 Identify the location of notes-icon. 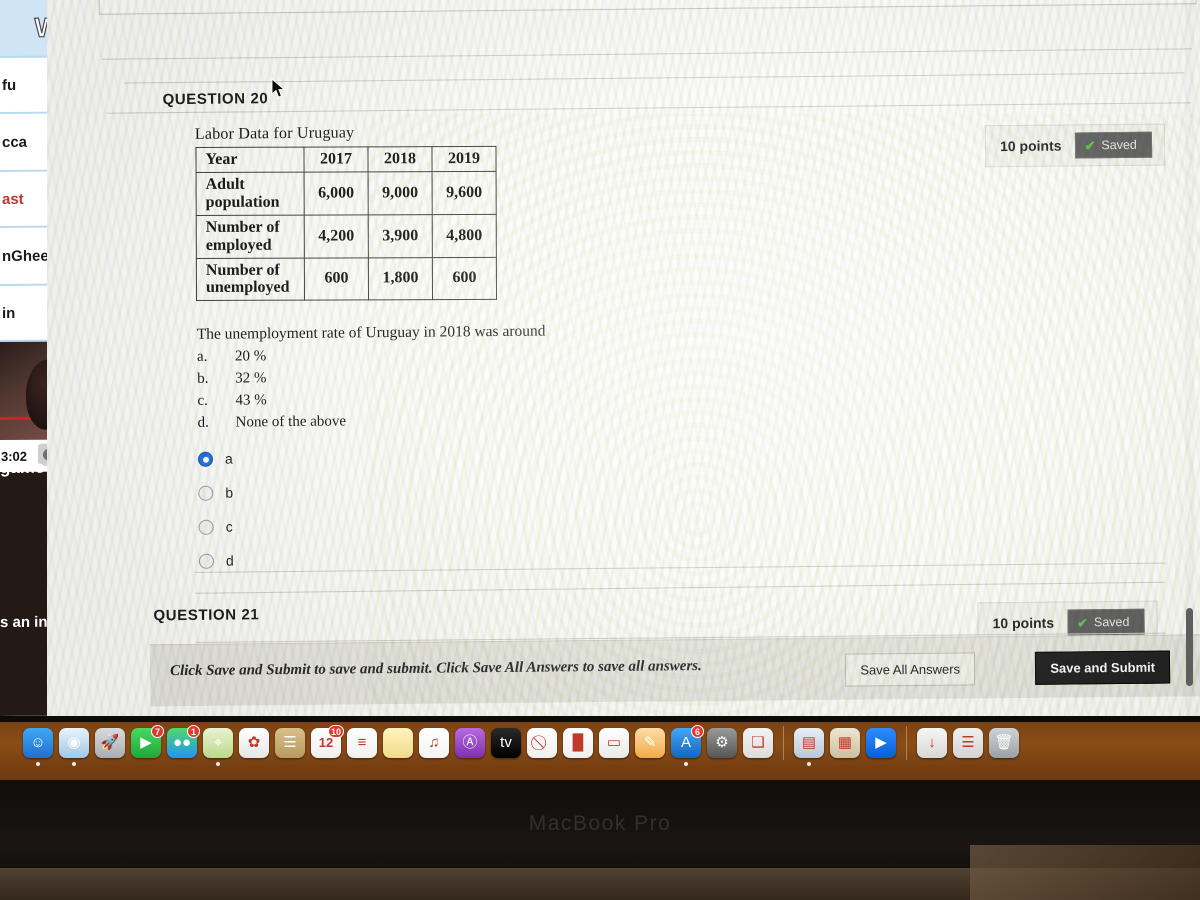
(398, 743).